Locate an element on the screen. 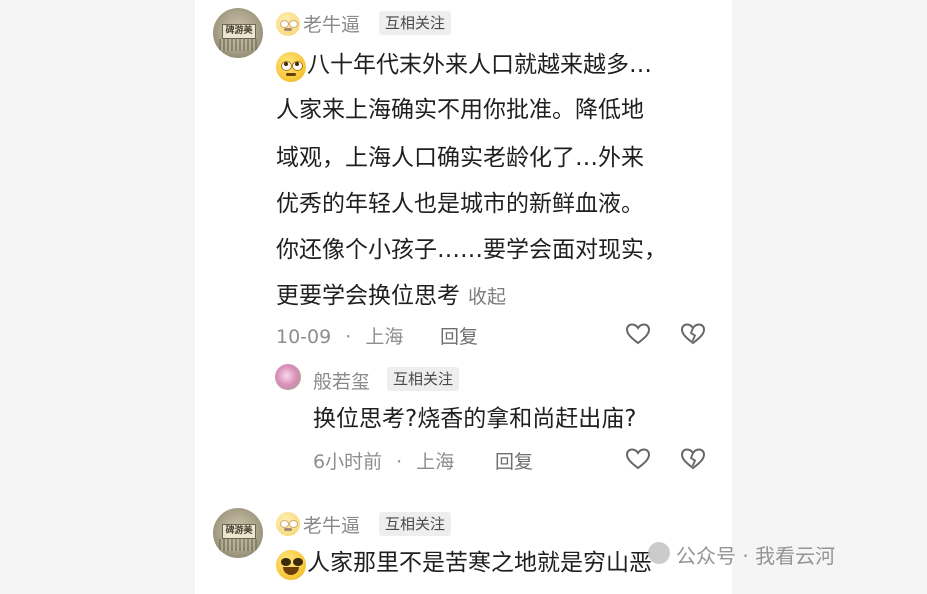 This screenshot has height=594, width=927. reply-text: 换位思考?烧香的拿和尚赶出庙? is located at coordinates (475, 419).